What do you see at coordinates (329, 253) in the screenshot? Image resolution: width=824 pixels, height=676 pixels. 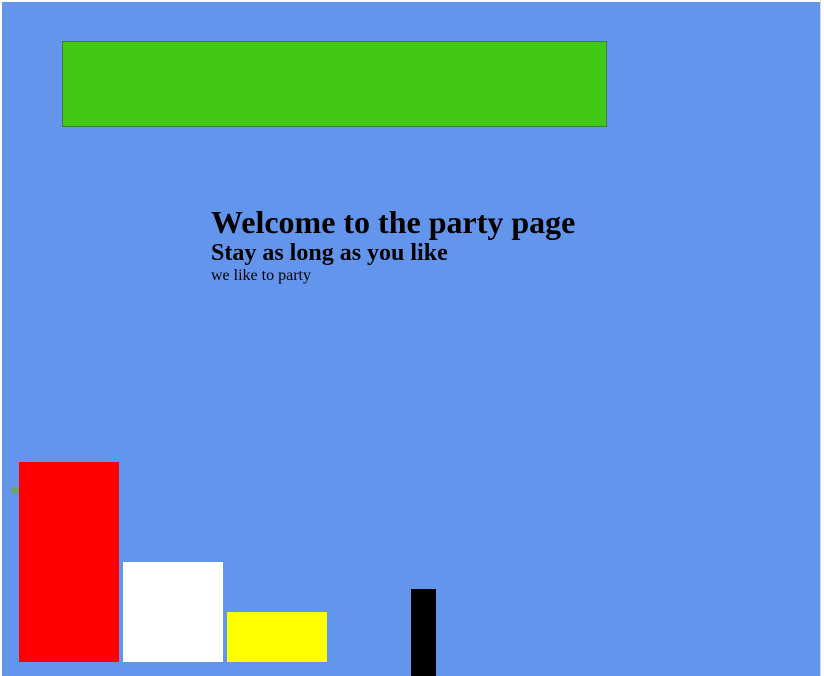 I see `page-subtitle: Stay as long as you like` at bounding box center [329, 253].